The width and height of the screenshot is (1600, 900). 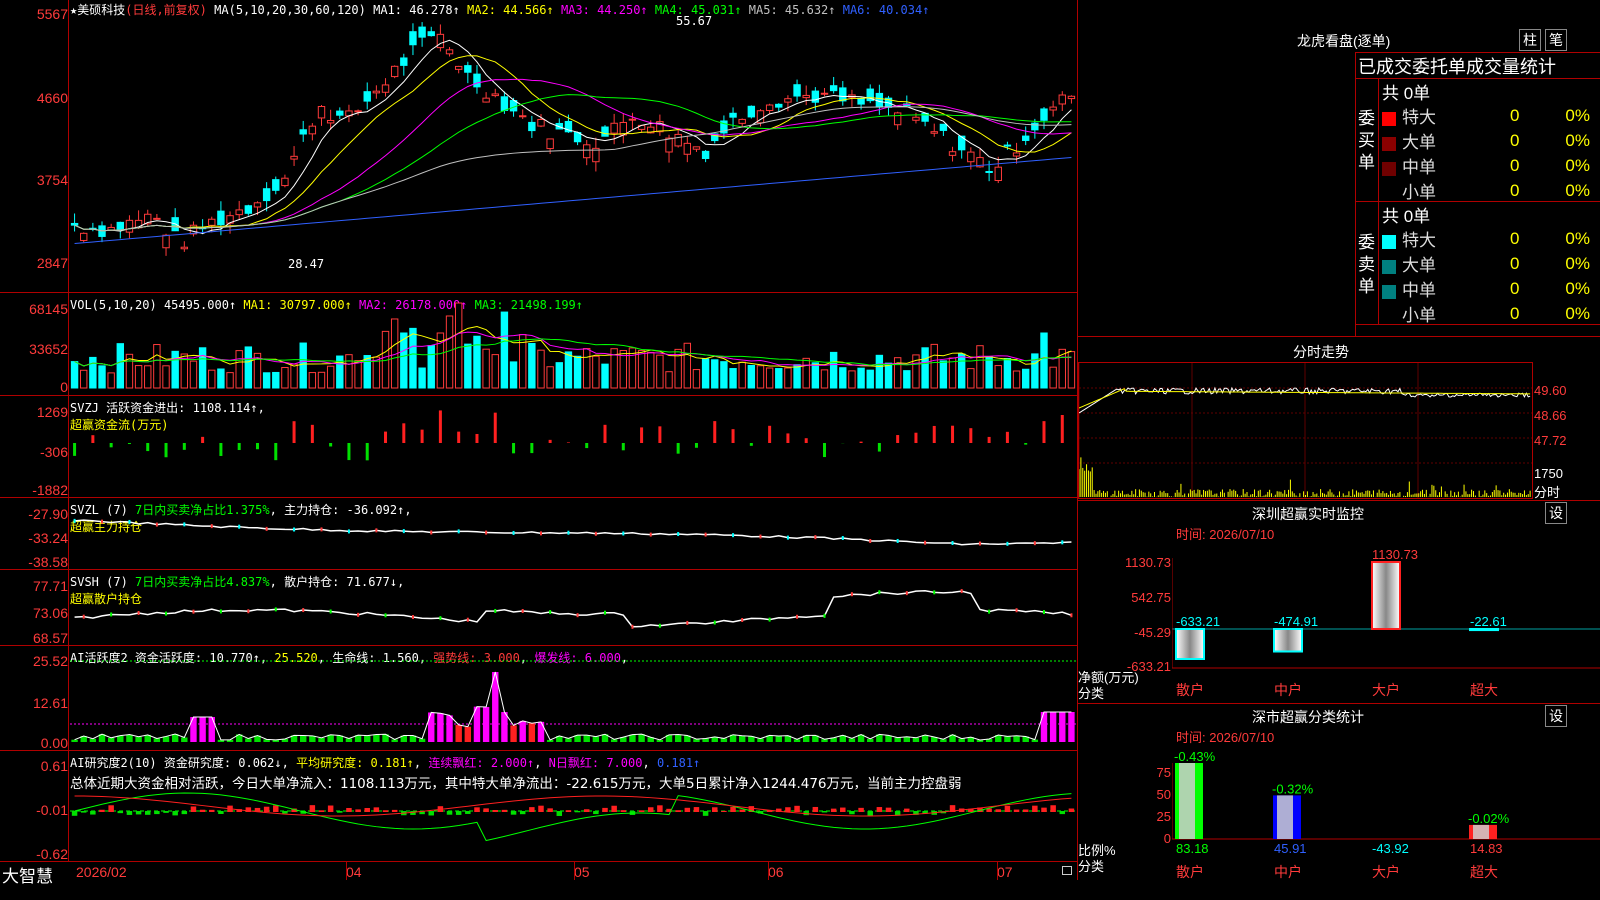 I want to click on intraday-chart, so click(x=1305, y=430).